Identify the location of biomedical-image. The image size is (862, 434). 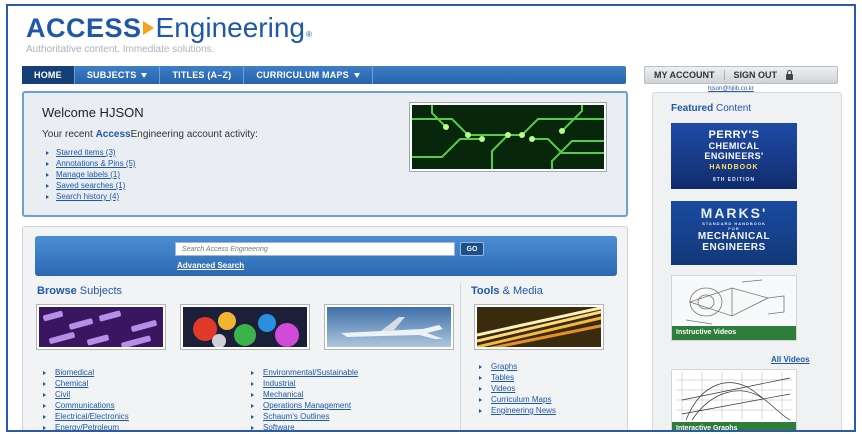
(101, 327).